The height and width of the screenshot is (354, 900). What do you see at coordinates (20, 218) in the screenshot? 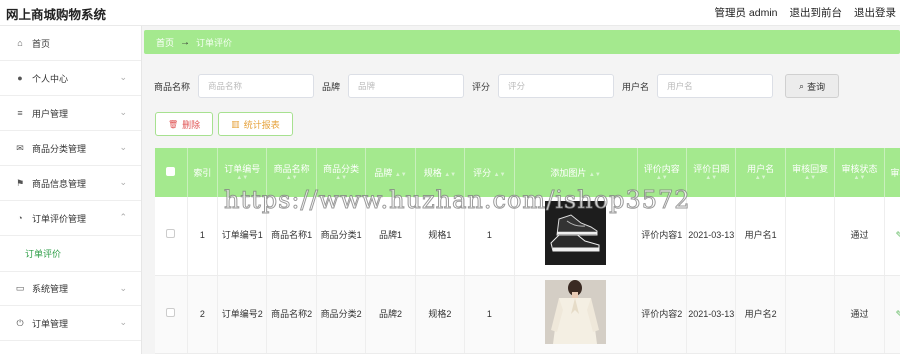
I see `compass-icon: ◔` at bounding box center [20, 218].